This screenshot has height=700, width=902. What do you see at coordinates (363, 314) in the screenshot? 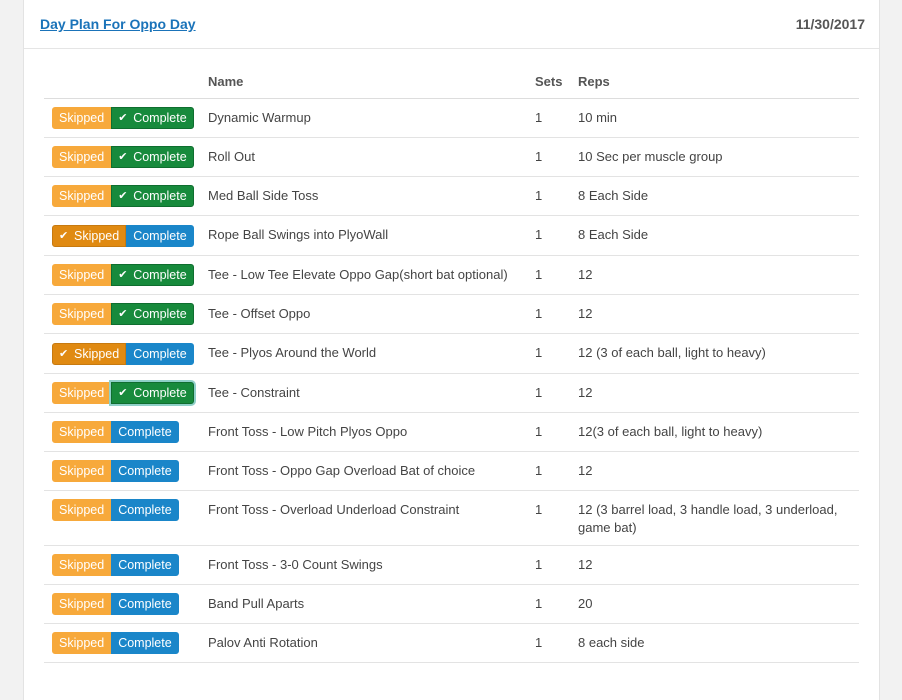
I see `exercise-name: Tee - Offset Oppo` at bounding box center [363, 314].